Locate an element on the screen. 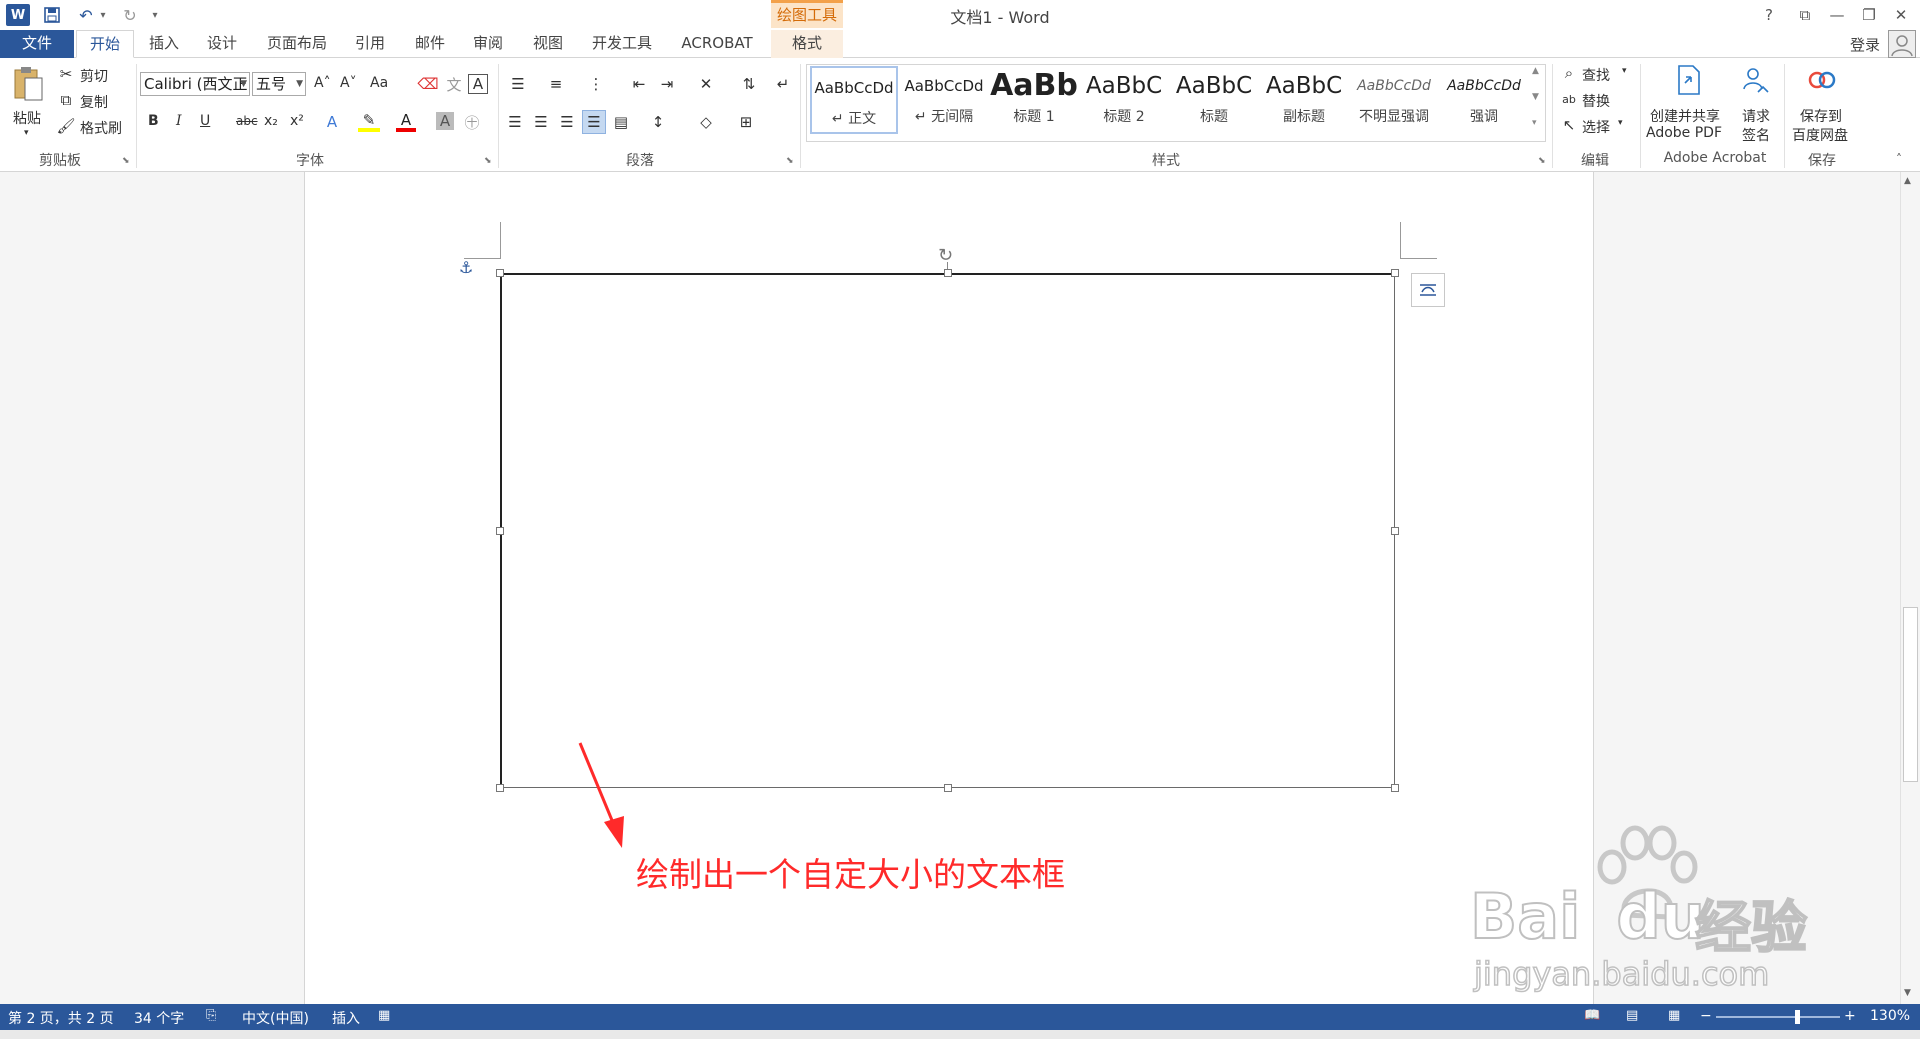 The image size is (1920, 1039). line-spacing-icon: ↕ is located at coordinates (658, 122).